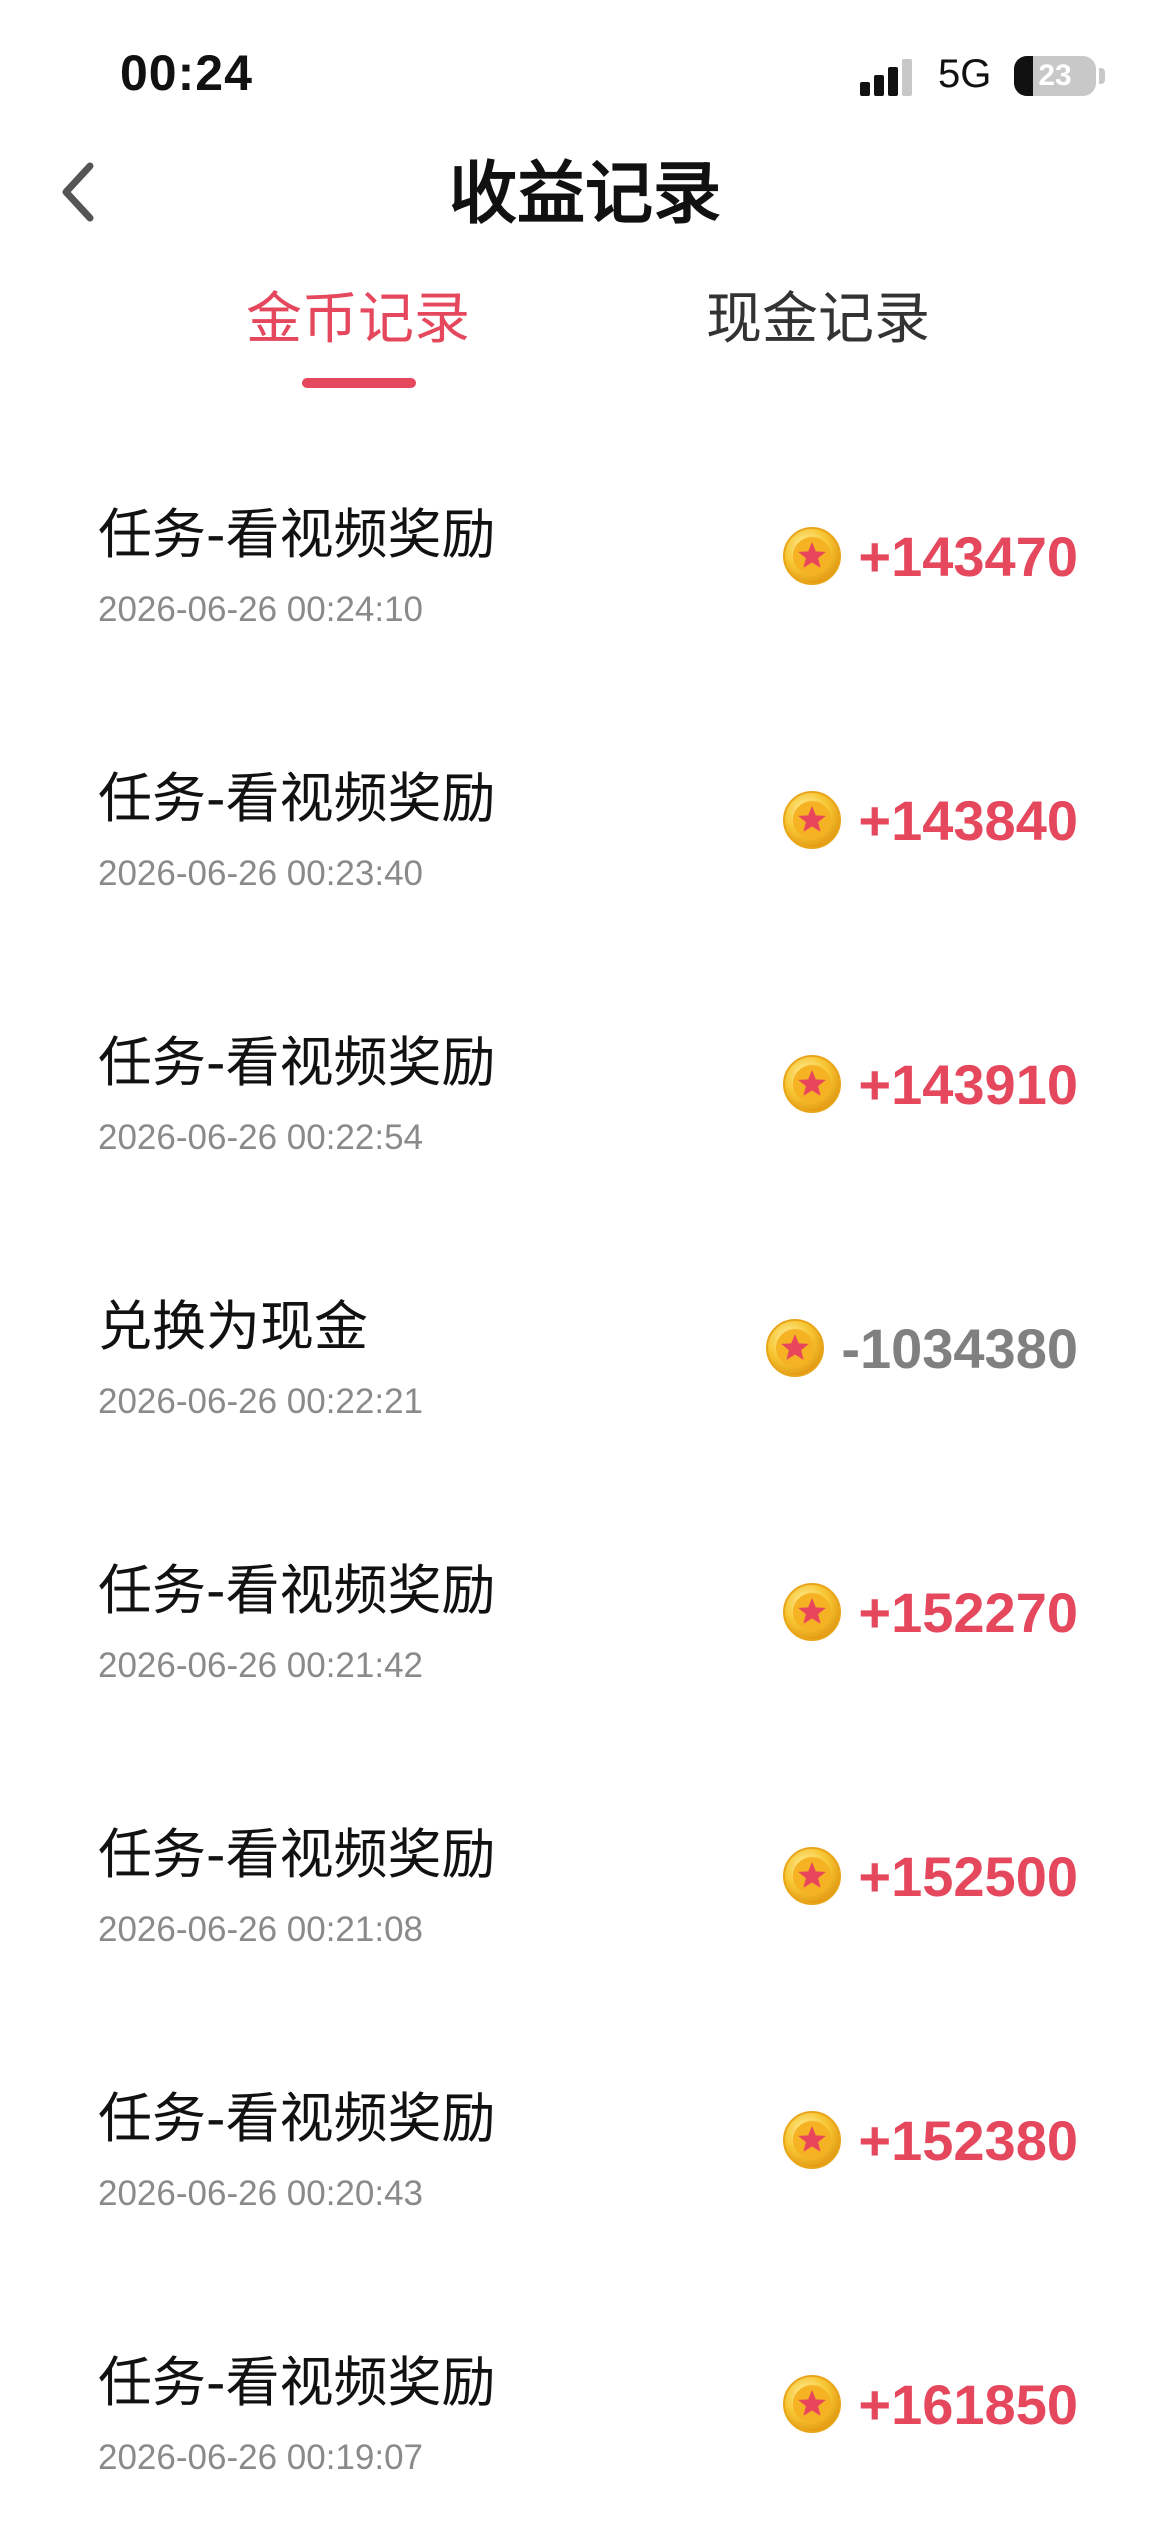  What do you see at coordinates (968, 2404) in the screenshot?
I see `record-amount: +161850` at bounding box center [968, 2404].